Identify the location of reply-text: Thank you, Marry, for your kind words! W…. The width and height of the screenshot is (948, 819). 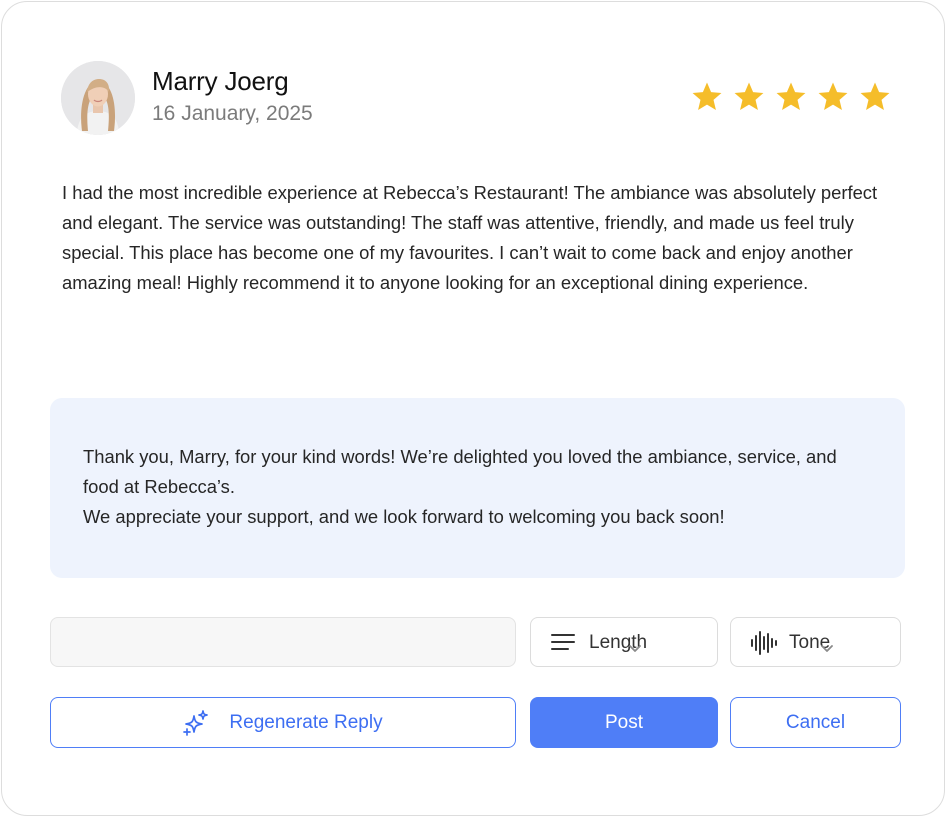
(478, 487).